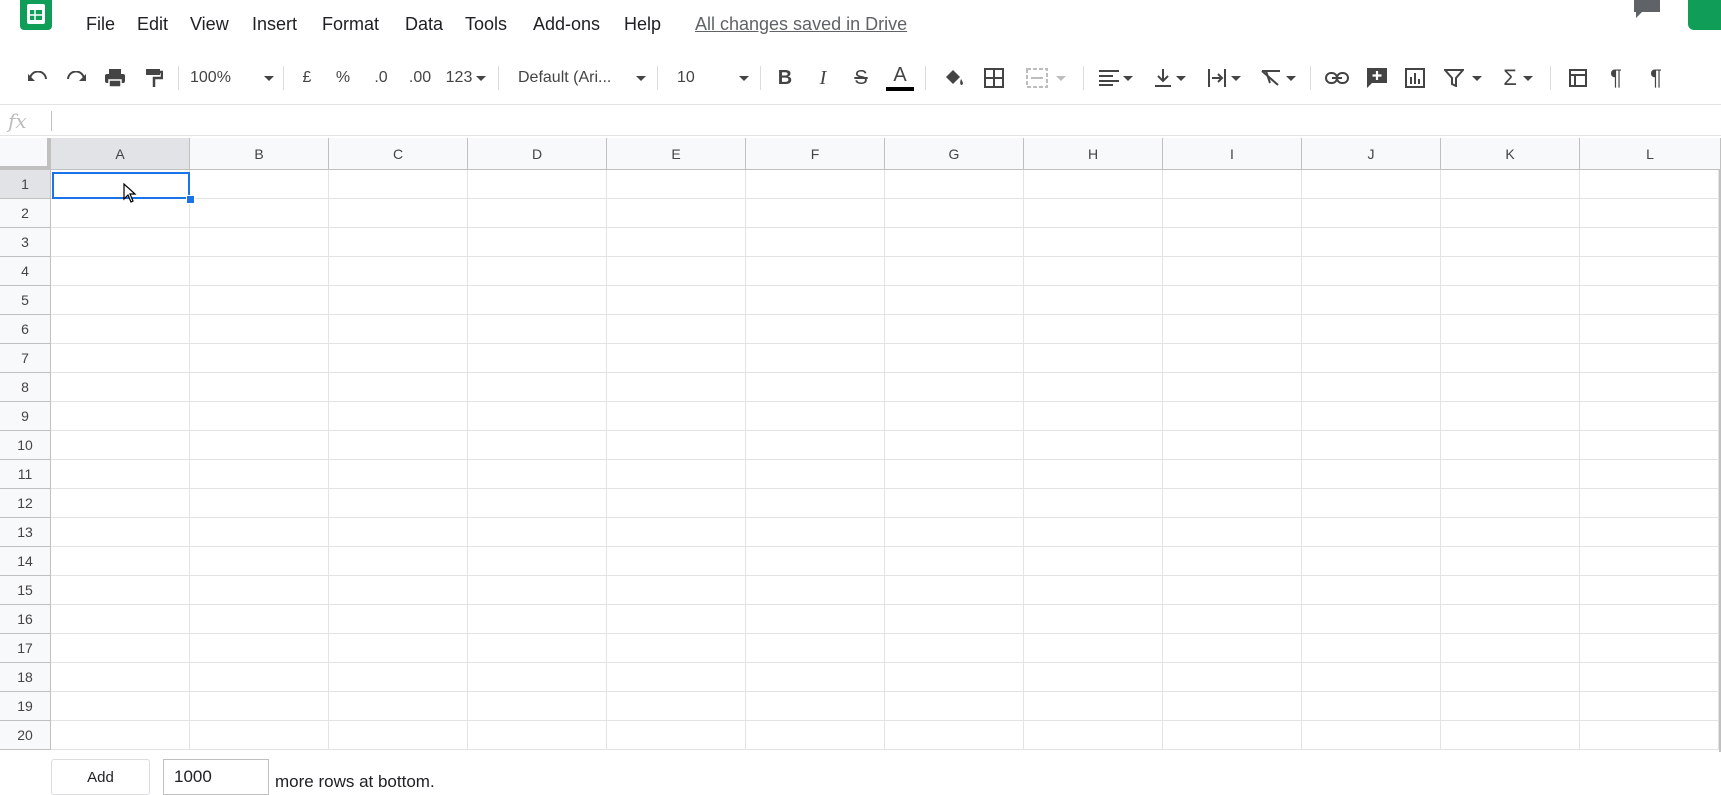 The width and height of the screenshot is (1721, 795). What do you see at coordinates (1415, 78) in the screenshot?
I see `insert-chart-icon` at bounding box center [1415, 78].